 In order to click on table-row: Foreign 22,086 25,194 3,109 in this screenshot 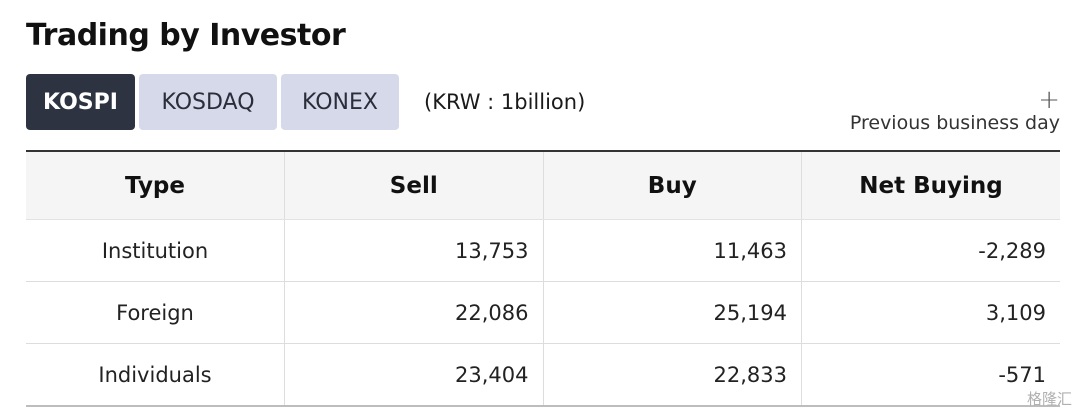, I will do `click(543, 312)`.